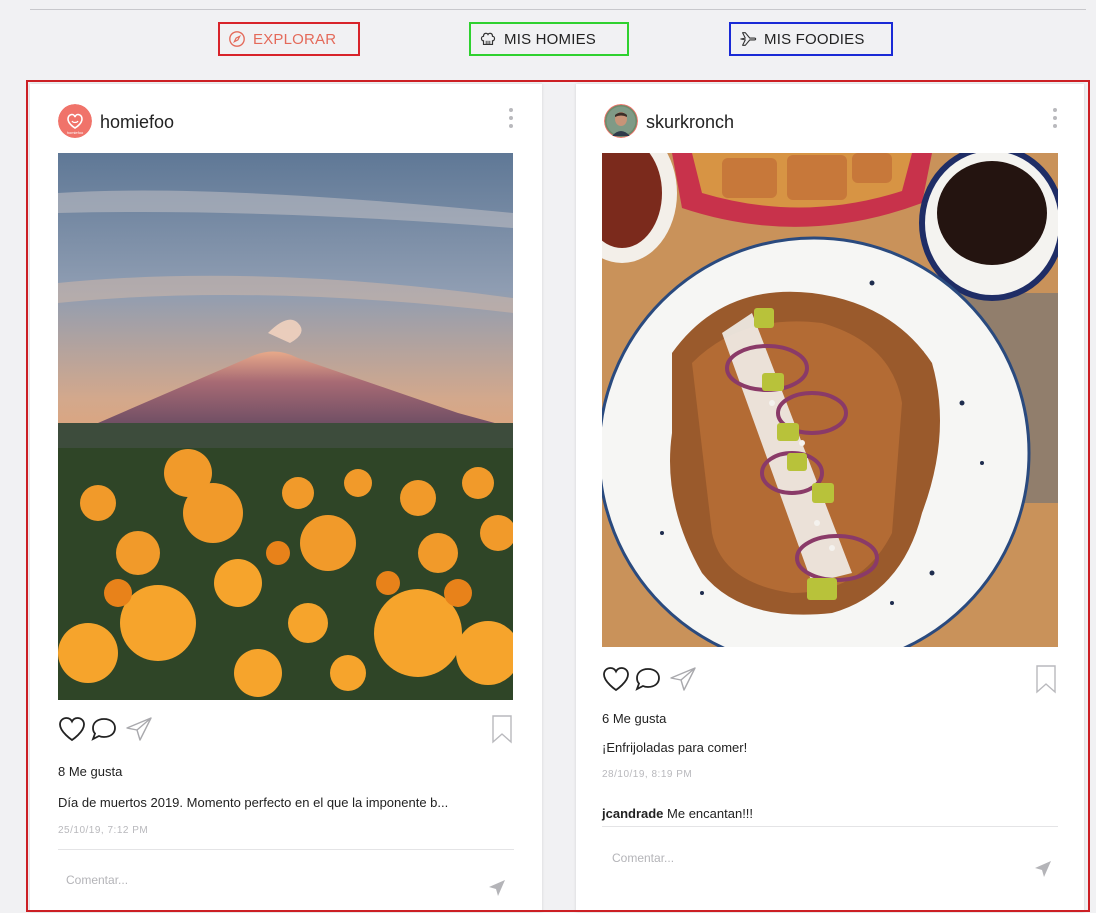 The width and height of the screenshot is (1096, 913). What do you see at coordinates (237, 39) in the screenshot?
I see `compass-icon` at bounding box center [237, 39].